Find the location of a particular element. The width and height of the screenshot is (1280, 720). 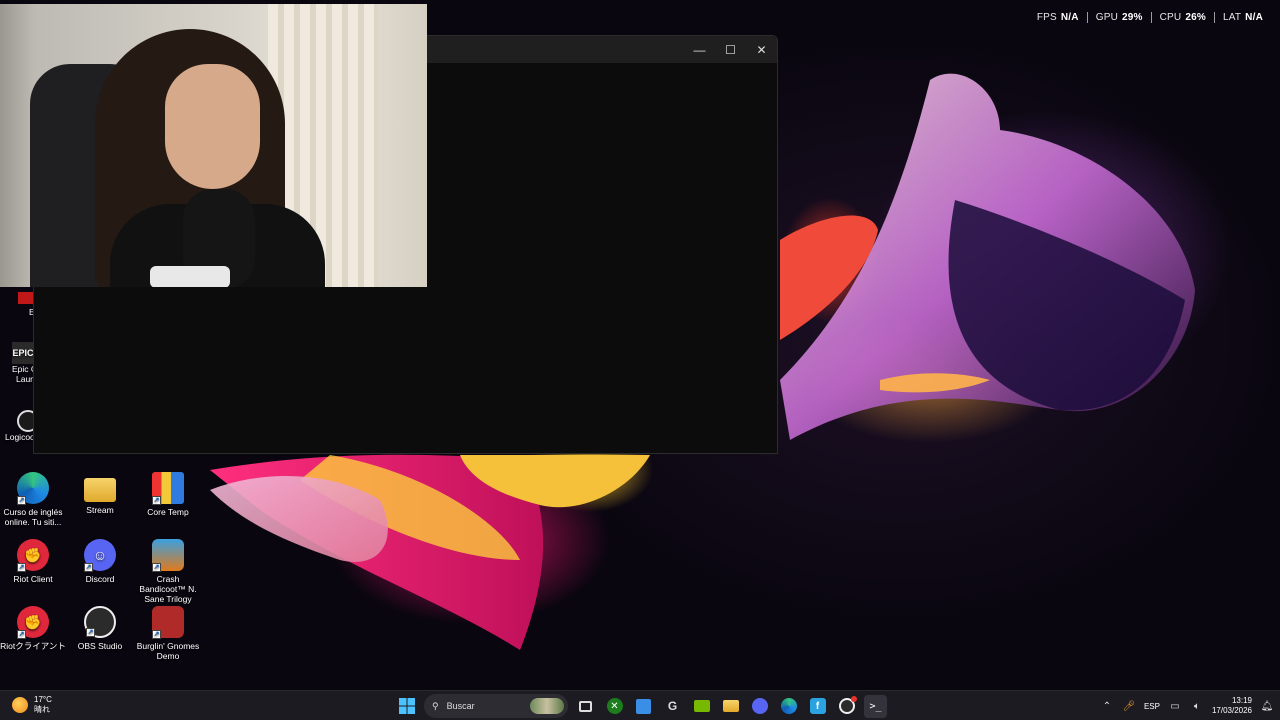

store-button is located at coordinates (643, 706).